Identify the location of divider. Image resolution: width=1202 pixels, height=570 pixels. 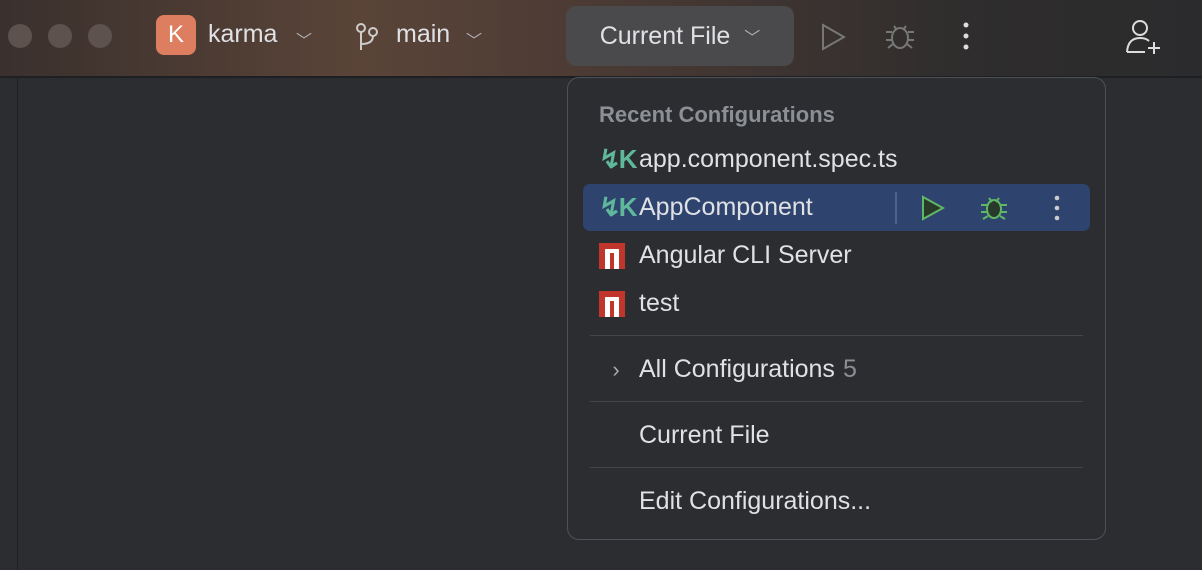
(896, 208).